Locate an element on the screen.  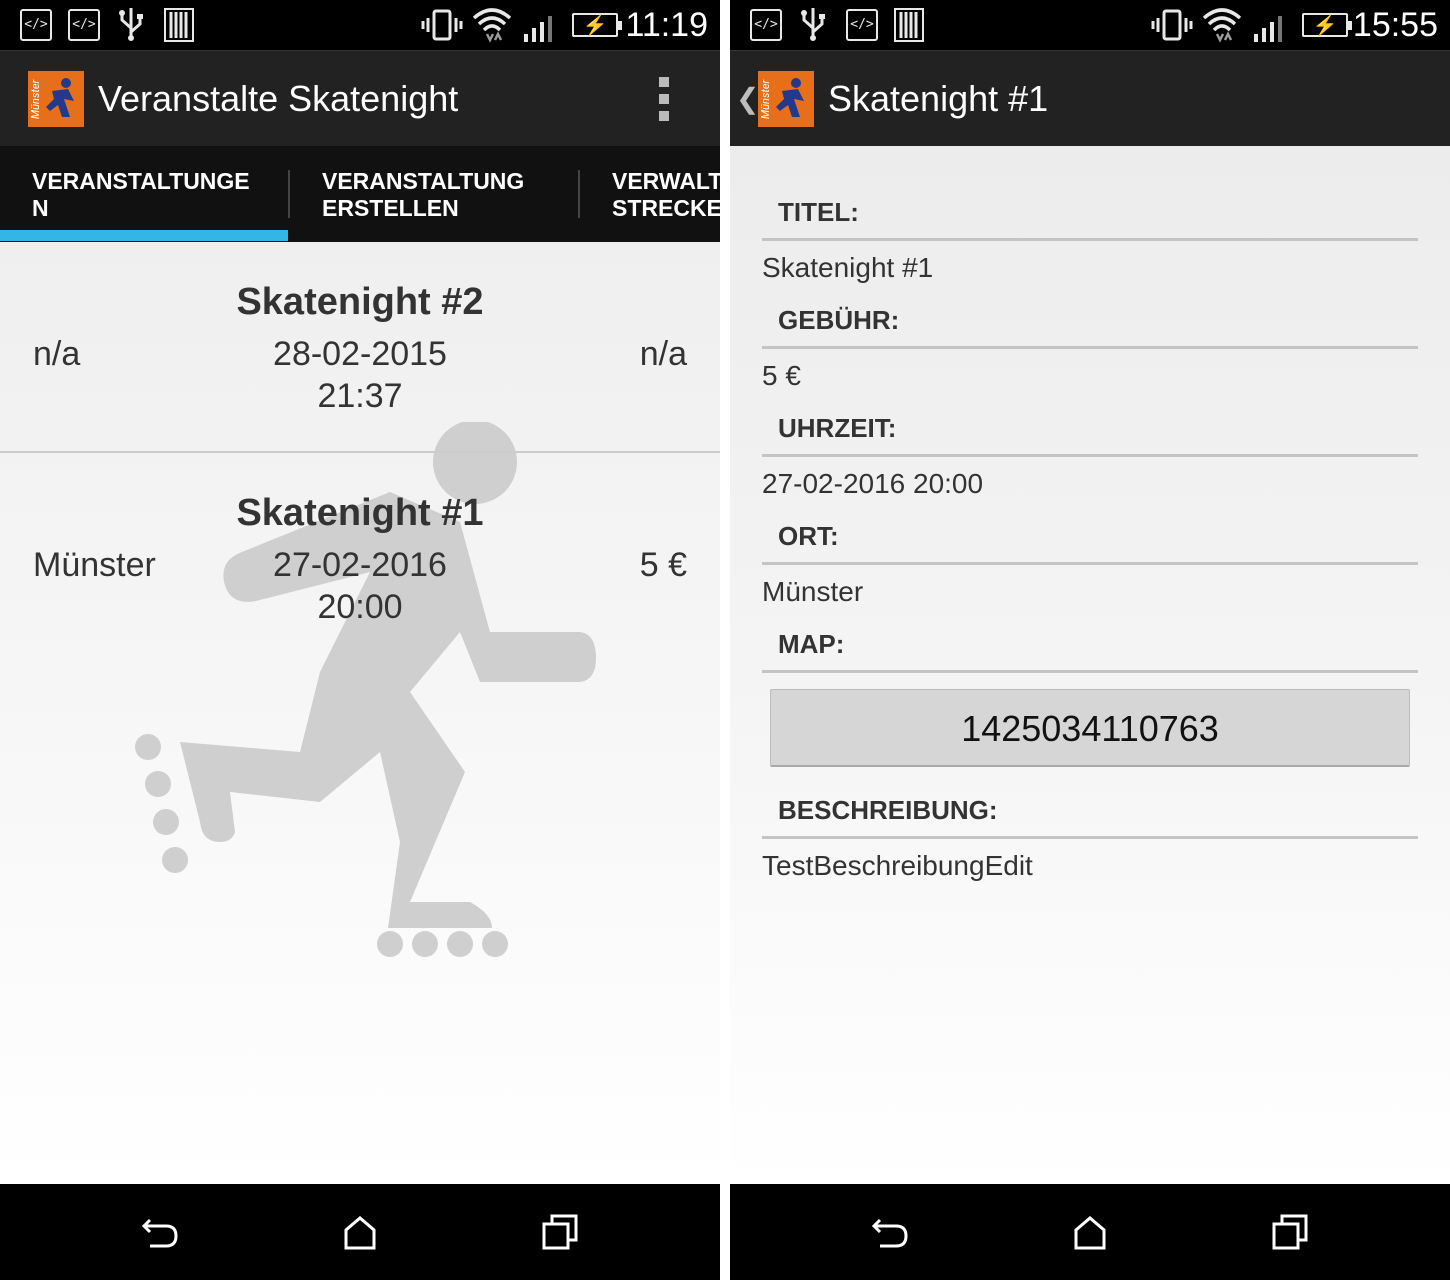
uhrzeit-label: UHRZEIT: is located at coordinates (837, 428).